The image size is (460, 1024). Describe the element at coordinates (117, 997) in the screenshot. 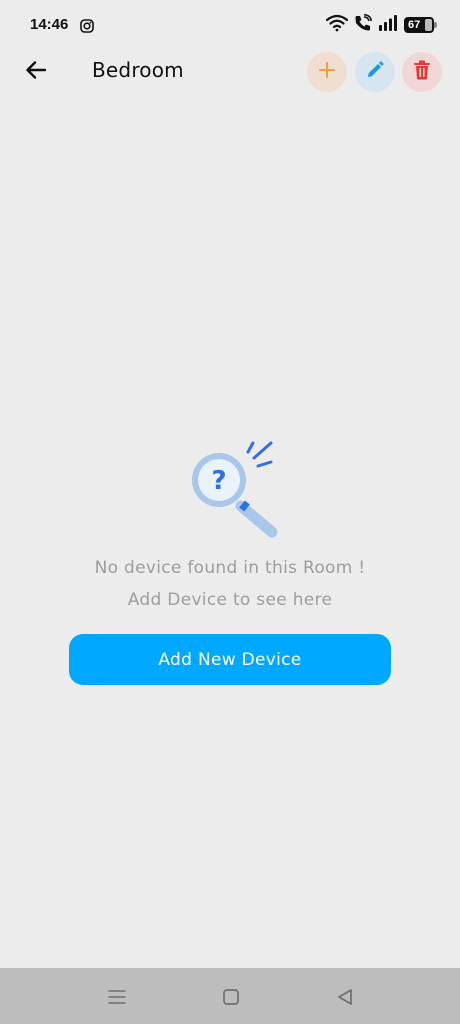

I see `menu-icon` at that location.